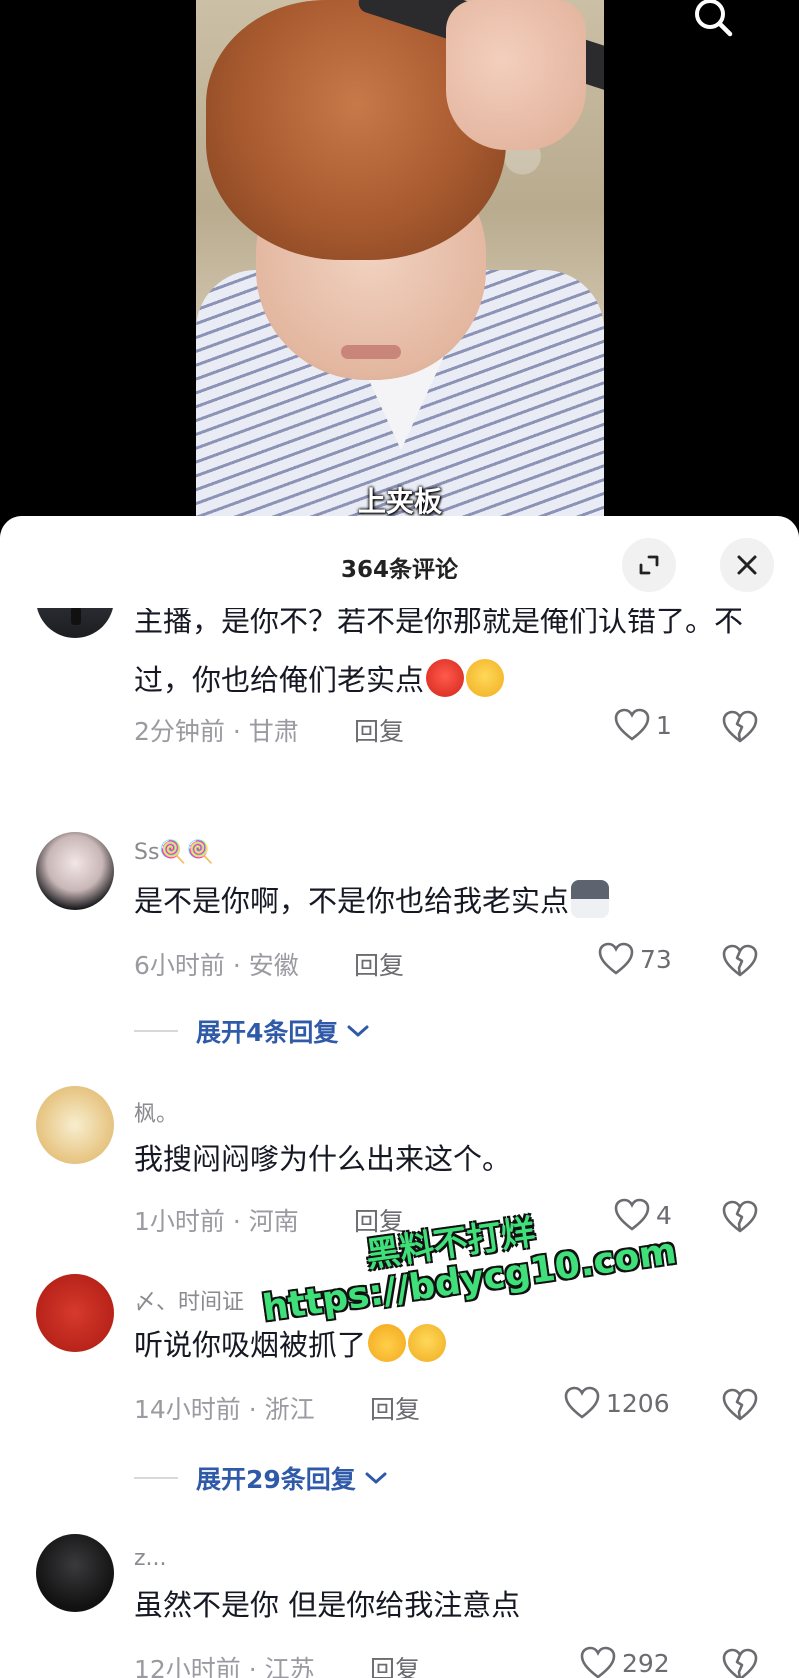 The height and width of the screenshot is (1678, 799). What do you see at coordinates (224, 1666) in the screenshot?
I see `comment-time-location: 12小时前 · 江苏` at bounding box center [224, 1666].